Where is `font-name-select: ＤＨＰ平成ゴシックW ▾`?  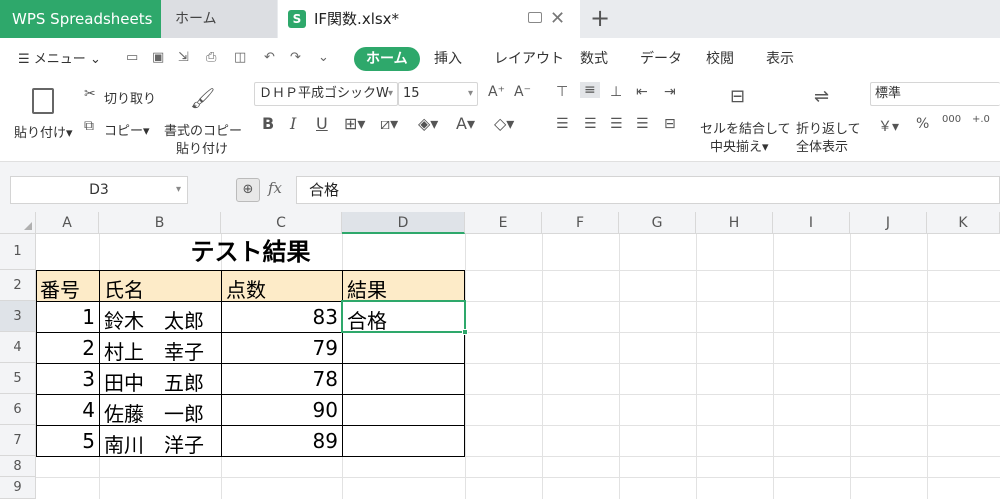 font-name-select: ＤＨＰ平成ゴシックW ▾ is located at coordinates (326, 94).